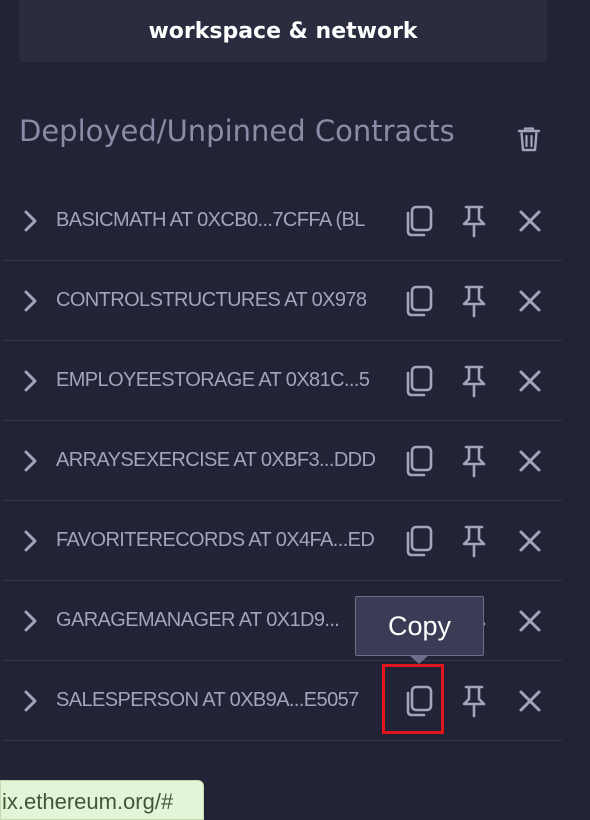 The width and height of the screenshot is (590, 820). What do you see at coordinates (237, 131) in the screenshot?
I see `section-title: Deployed/Unpinned Contracts` at bounding box center [237, 131].